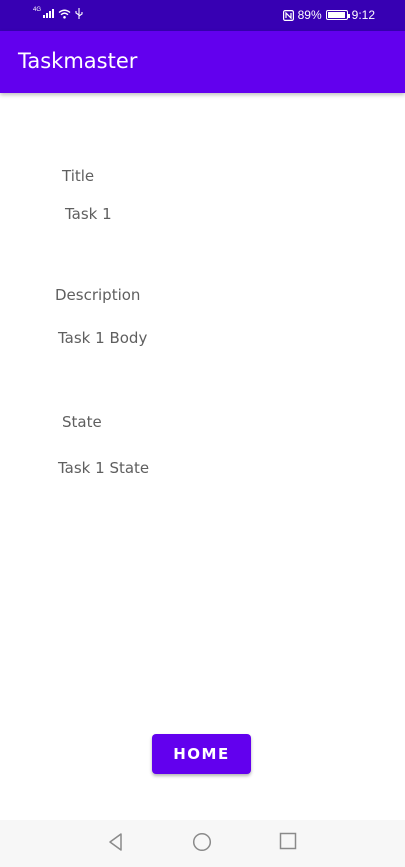  I want to click on system-nav-bar, so click(202, 843).